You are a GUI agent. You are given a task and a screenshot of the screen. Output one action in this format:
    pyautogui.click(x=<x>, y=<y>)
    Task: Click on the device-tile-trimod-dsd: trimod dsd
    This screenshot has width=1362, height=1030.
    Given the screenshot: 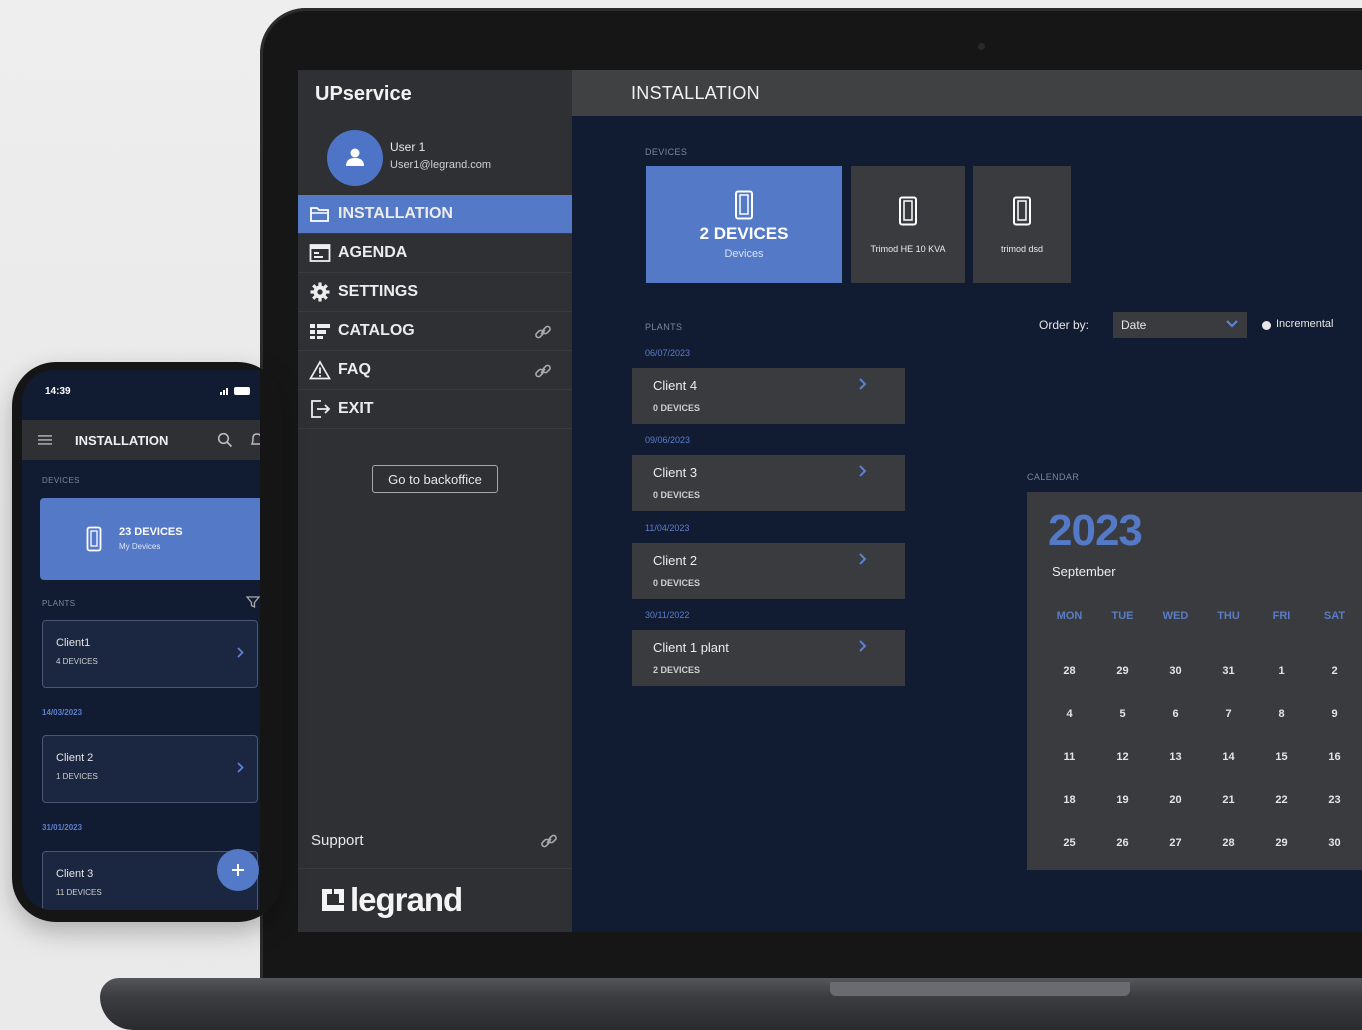 What is the action you would take?
    pyautogui.click(x=1022, y=224)
    